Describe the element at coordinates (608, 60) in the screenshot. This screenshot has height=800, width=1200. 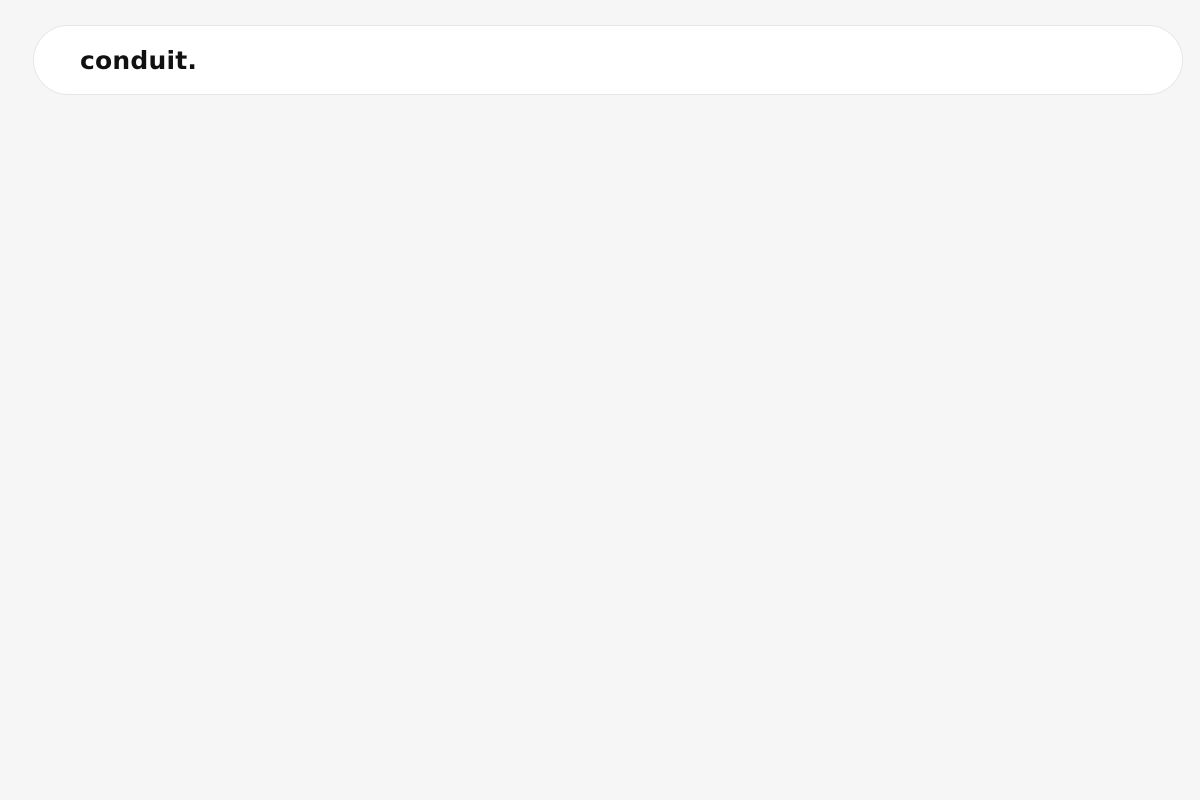
I see `top-navbar: conduit.` at that location.